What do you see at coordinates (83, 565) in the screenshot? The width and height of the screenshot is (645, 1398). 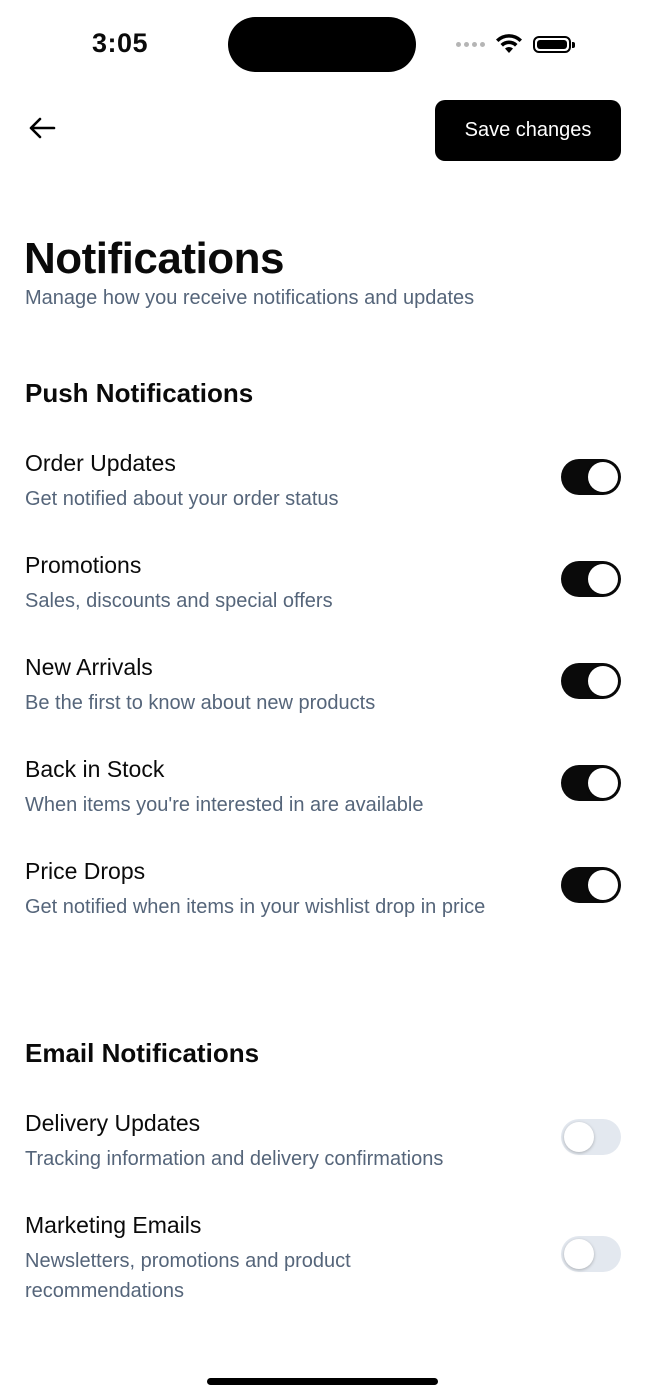 I see `setting-title: Promotions` at bounding box center [83, 565].